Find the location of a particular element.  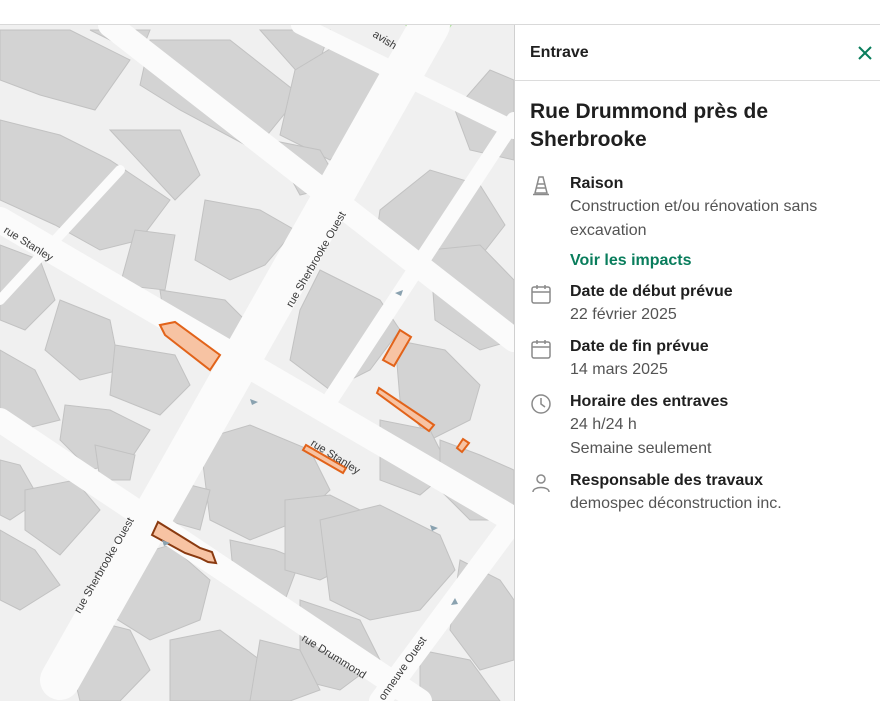

reason-label: Raison is located at coordinates (597, 183).